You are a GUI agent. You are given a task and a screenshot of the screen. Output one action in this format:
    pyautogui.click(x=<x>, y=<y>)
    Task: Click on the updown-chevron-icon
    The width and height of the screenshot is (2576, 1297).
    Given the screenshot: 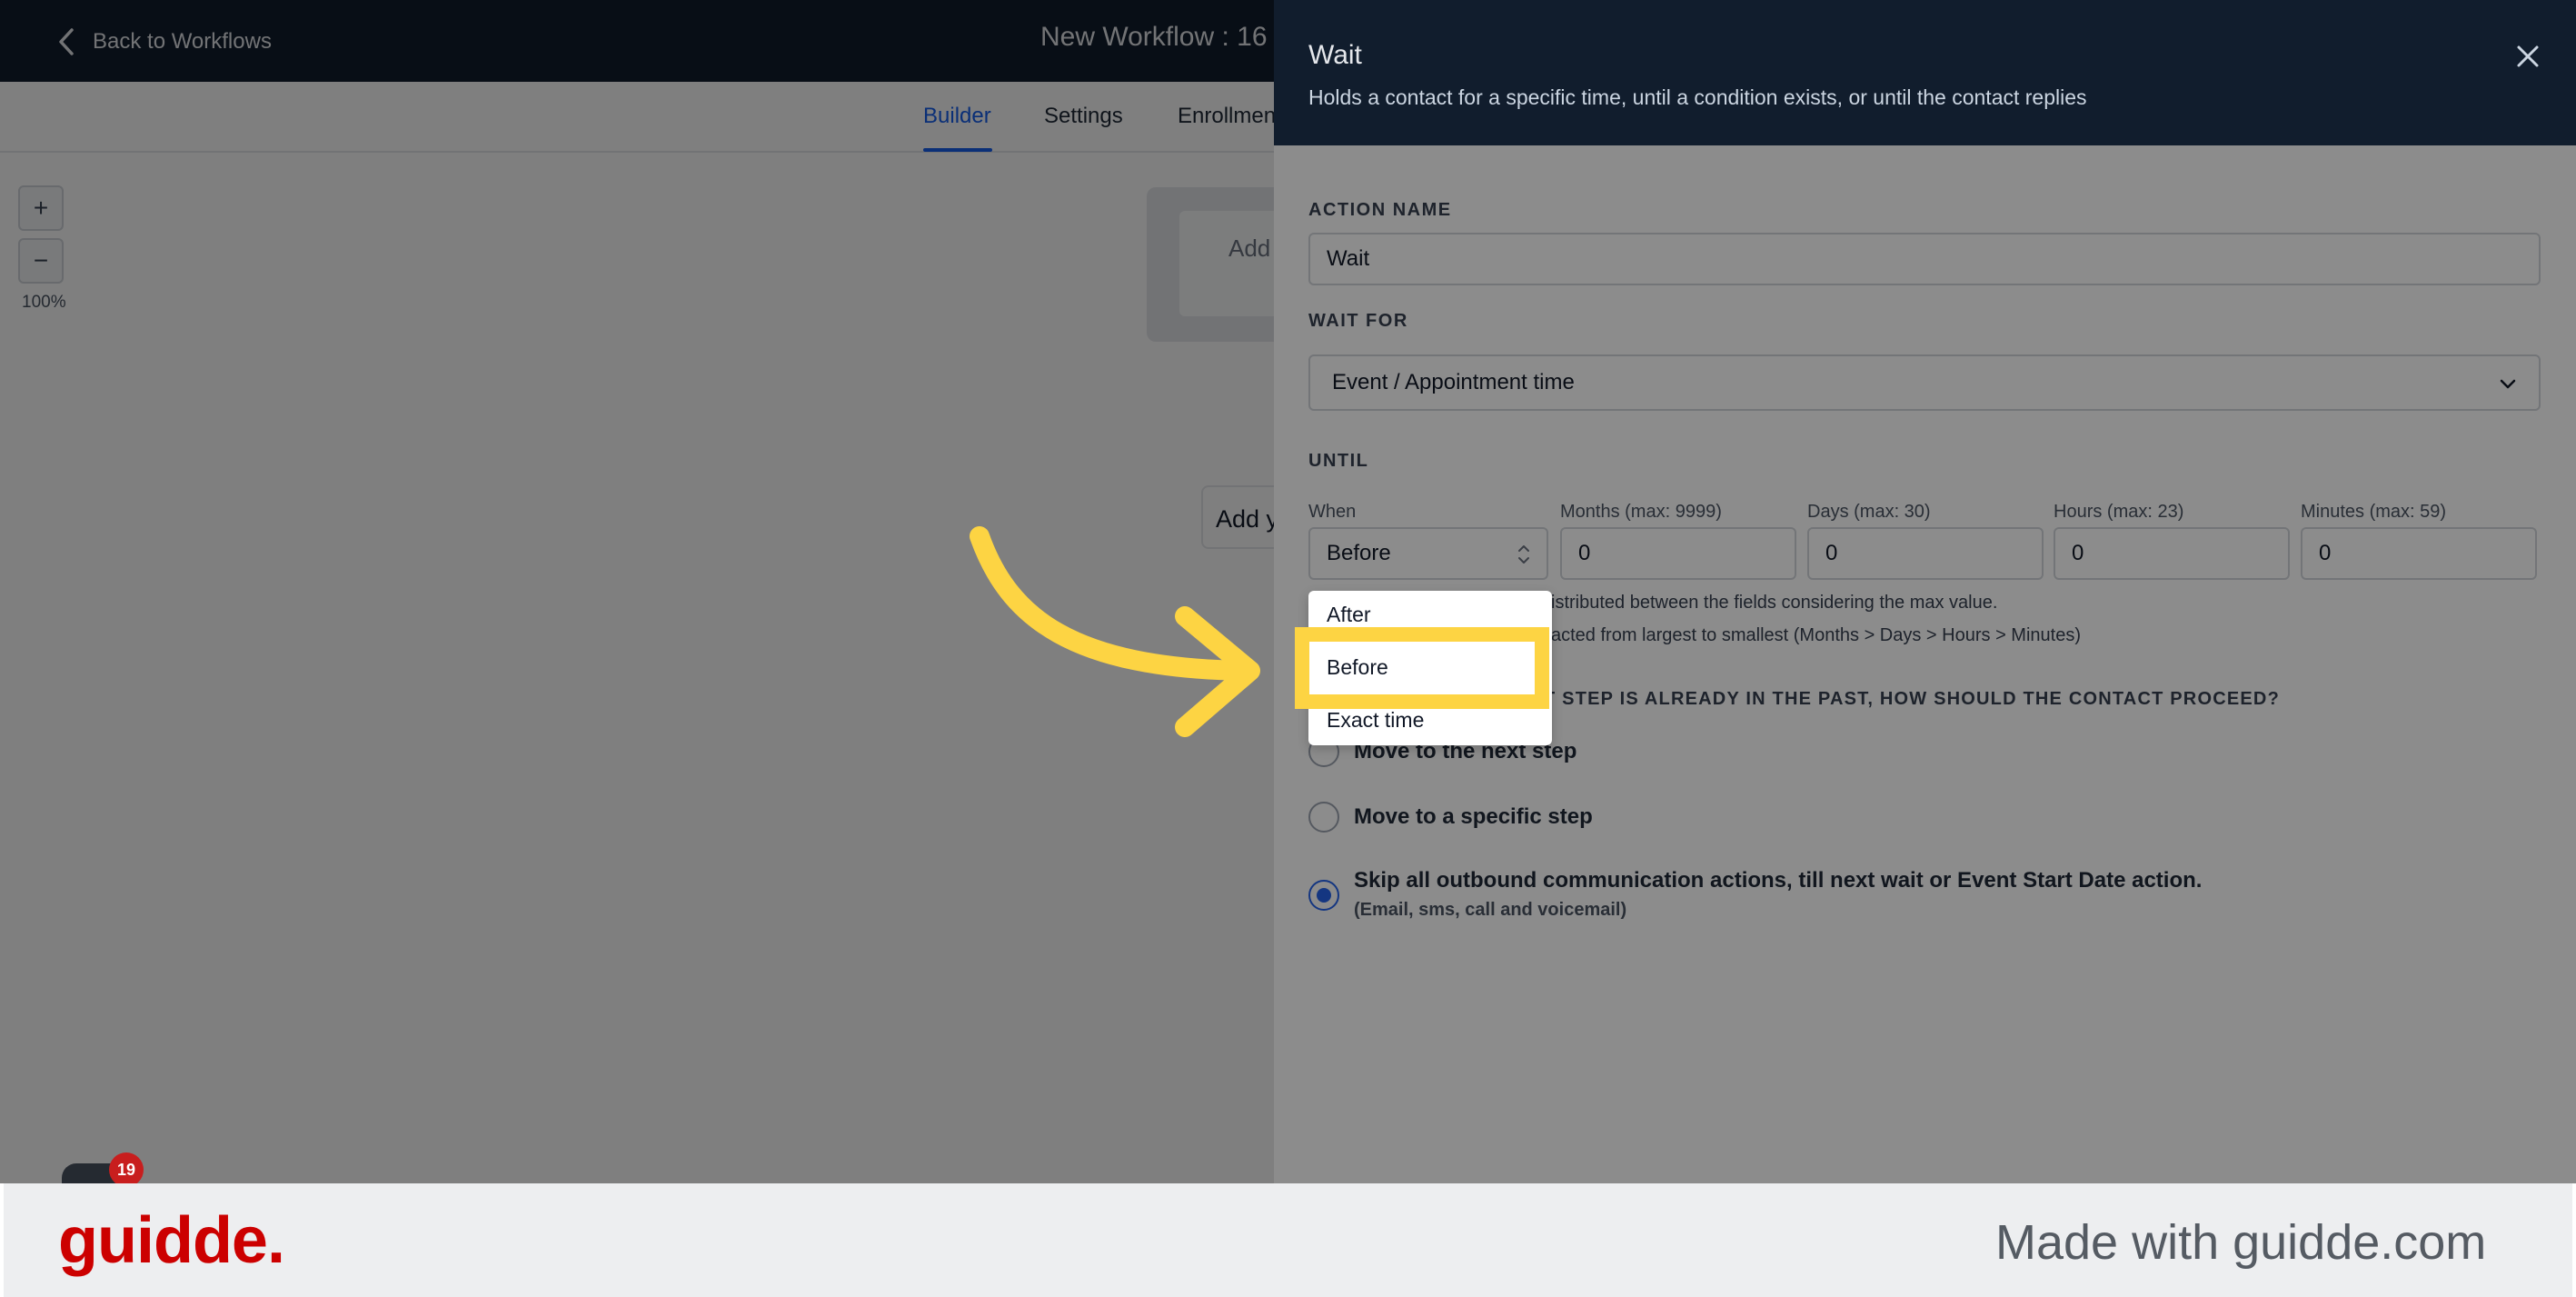 What is the action you would take?
    pyautogui.click(x=1524, y=554)
    